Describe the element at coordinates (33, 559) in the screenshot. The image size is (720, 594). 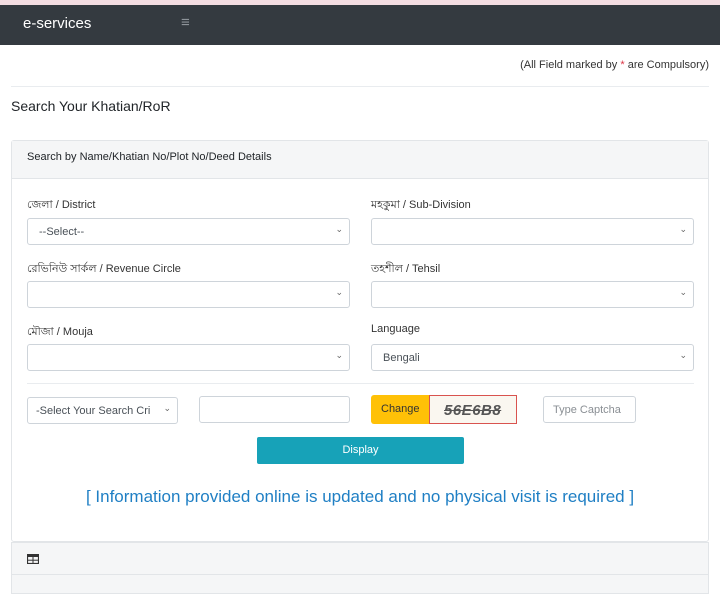
I see `table-icon` at that location.